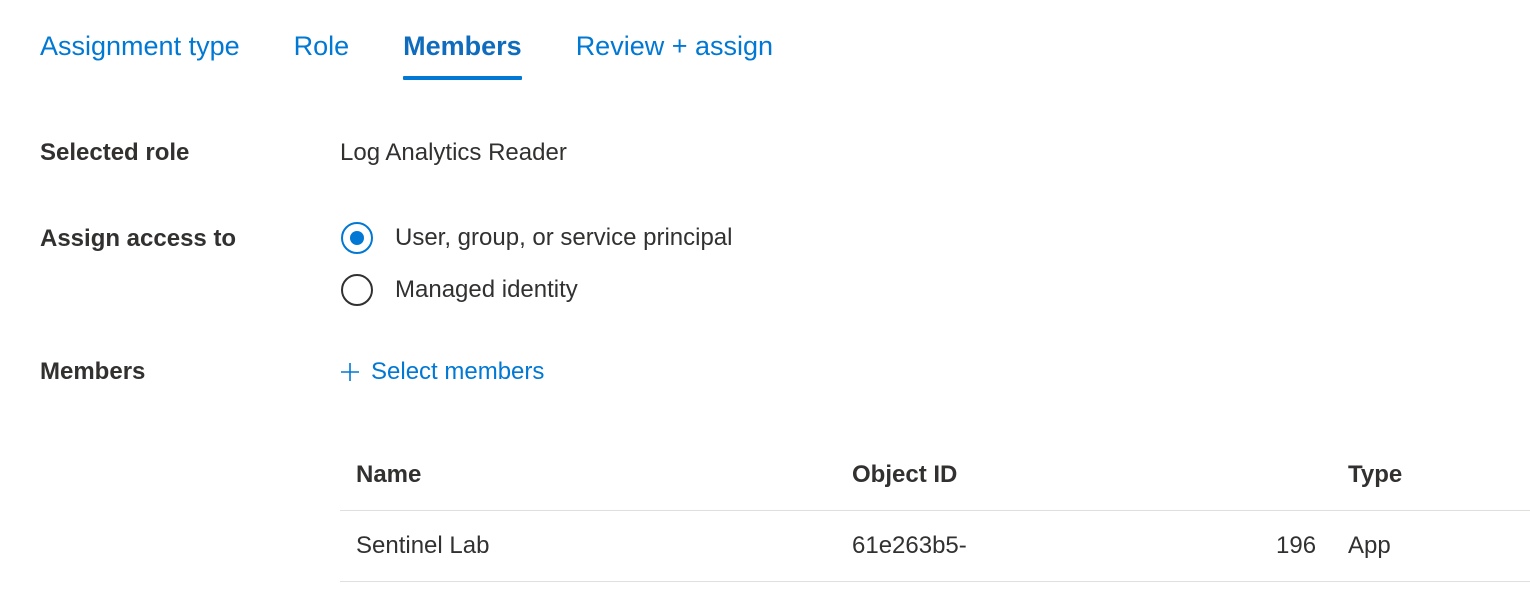 Image resolution: width=1530 pixels, height=602 pixels. I want to click on tab-review-assign: Review + assign, so click(674, 54).